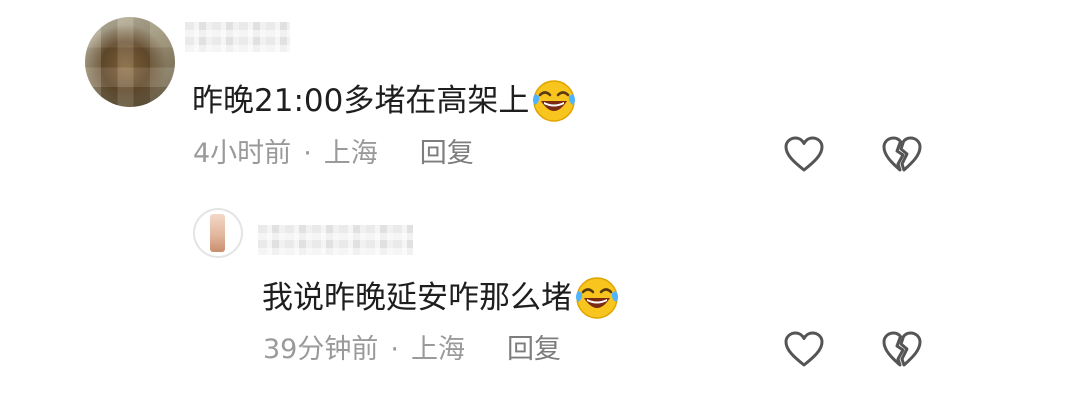  I want to click on comment-text-row: 昨晚21:00多堵在高架上, so click(384, 101).